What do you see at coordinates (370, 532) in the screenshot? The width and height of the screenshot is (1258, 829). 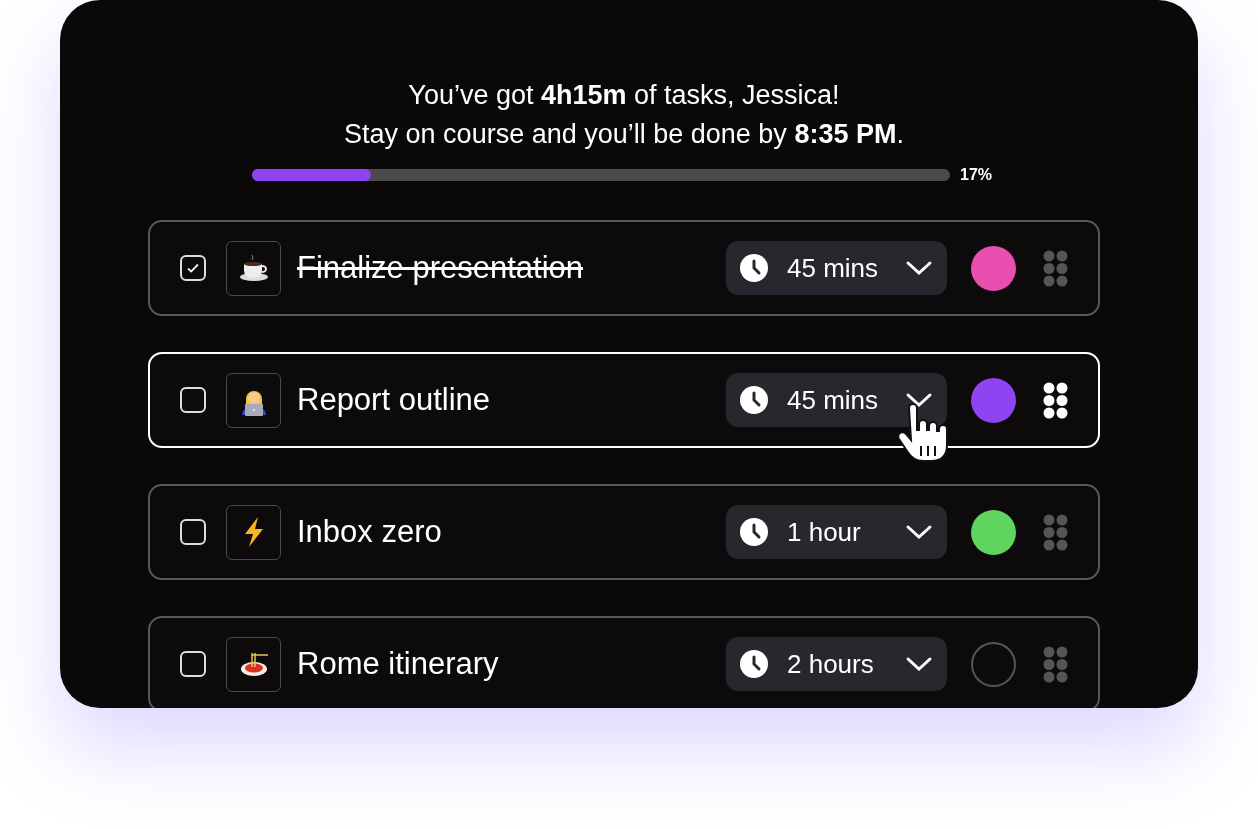 I see `task-title: Inbox zero` at bounding box center [370, 532].